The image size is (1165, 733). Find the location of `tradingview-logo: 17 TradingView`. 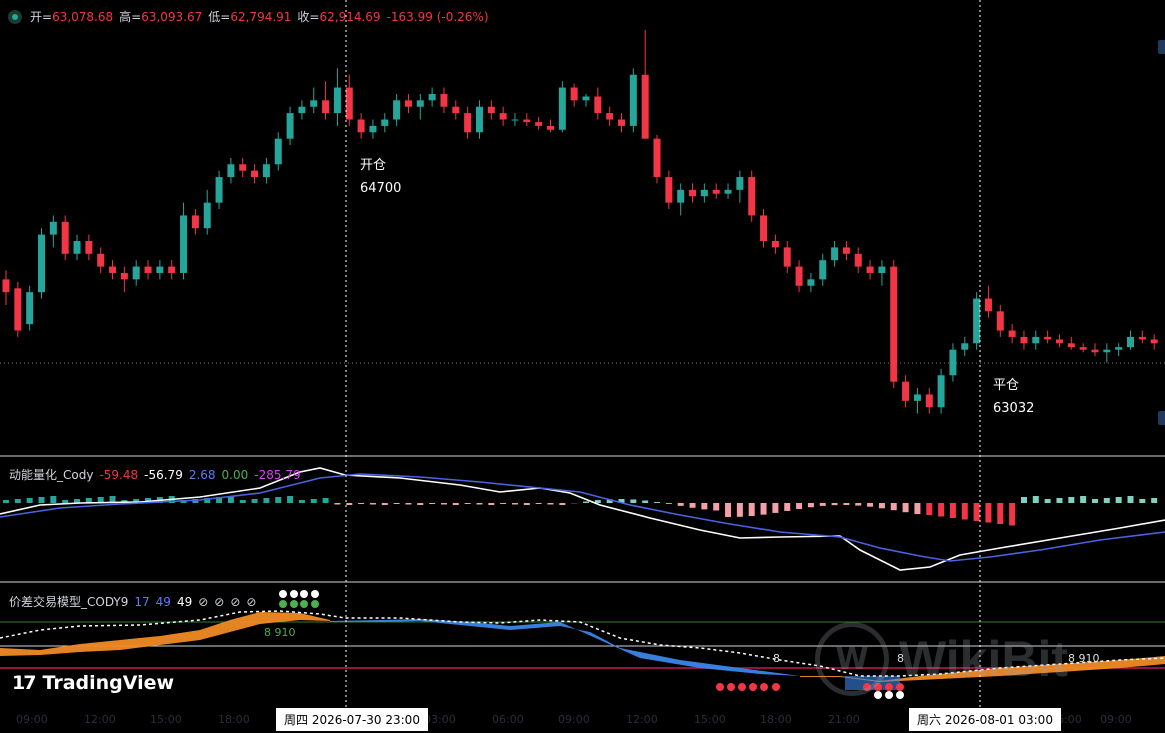

tradingview-logo: 17 TradingView is located at coordinates (93, 683).